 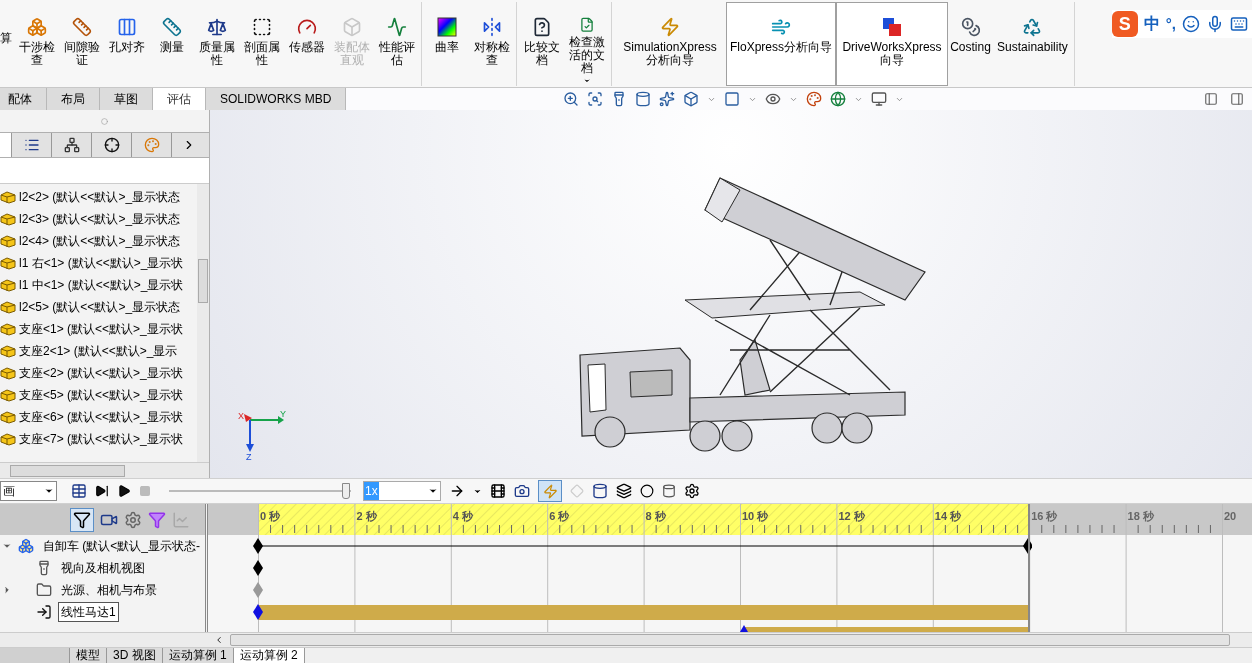 What do you see at coordinates (345, 491) in the screenshot?
I see `slider-thumb` at bounding box center [345, 491].